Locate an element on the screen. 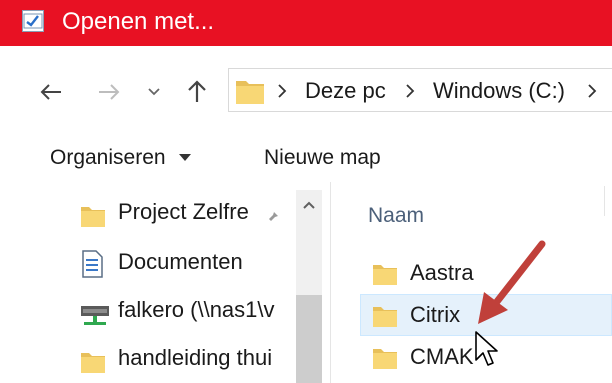  file-item-label: Aastra is located at coordinates (442, 272).